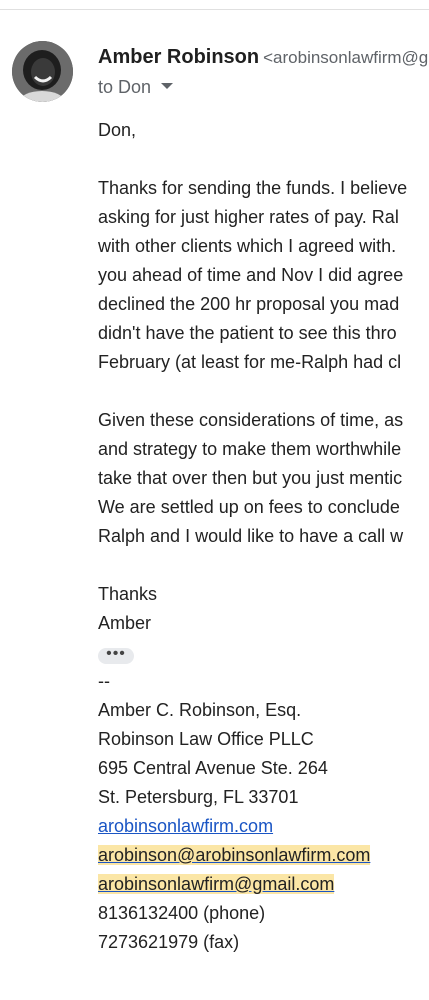 The width and height of the screenshot is (429, 1000). Describe the element at coordinates (251, 420) in the screenshot. I see `body-line: Given these considerations of time, as` at that location.